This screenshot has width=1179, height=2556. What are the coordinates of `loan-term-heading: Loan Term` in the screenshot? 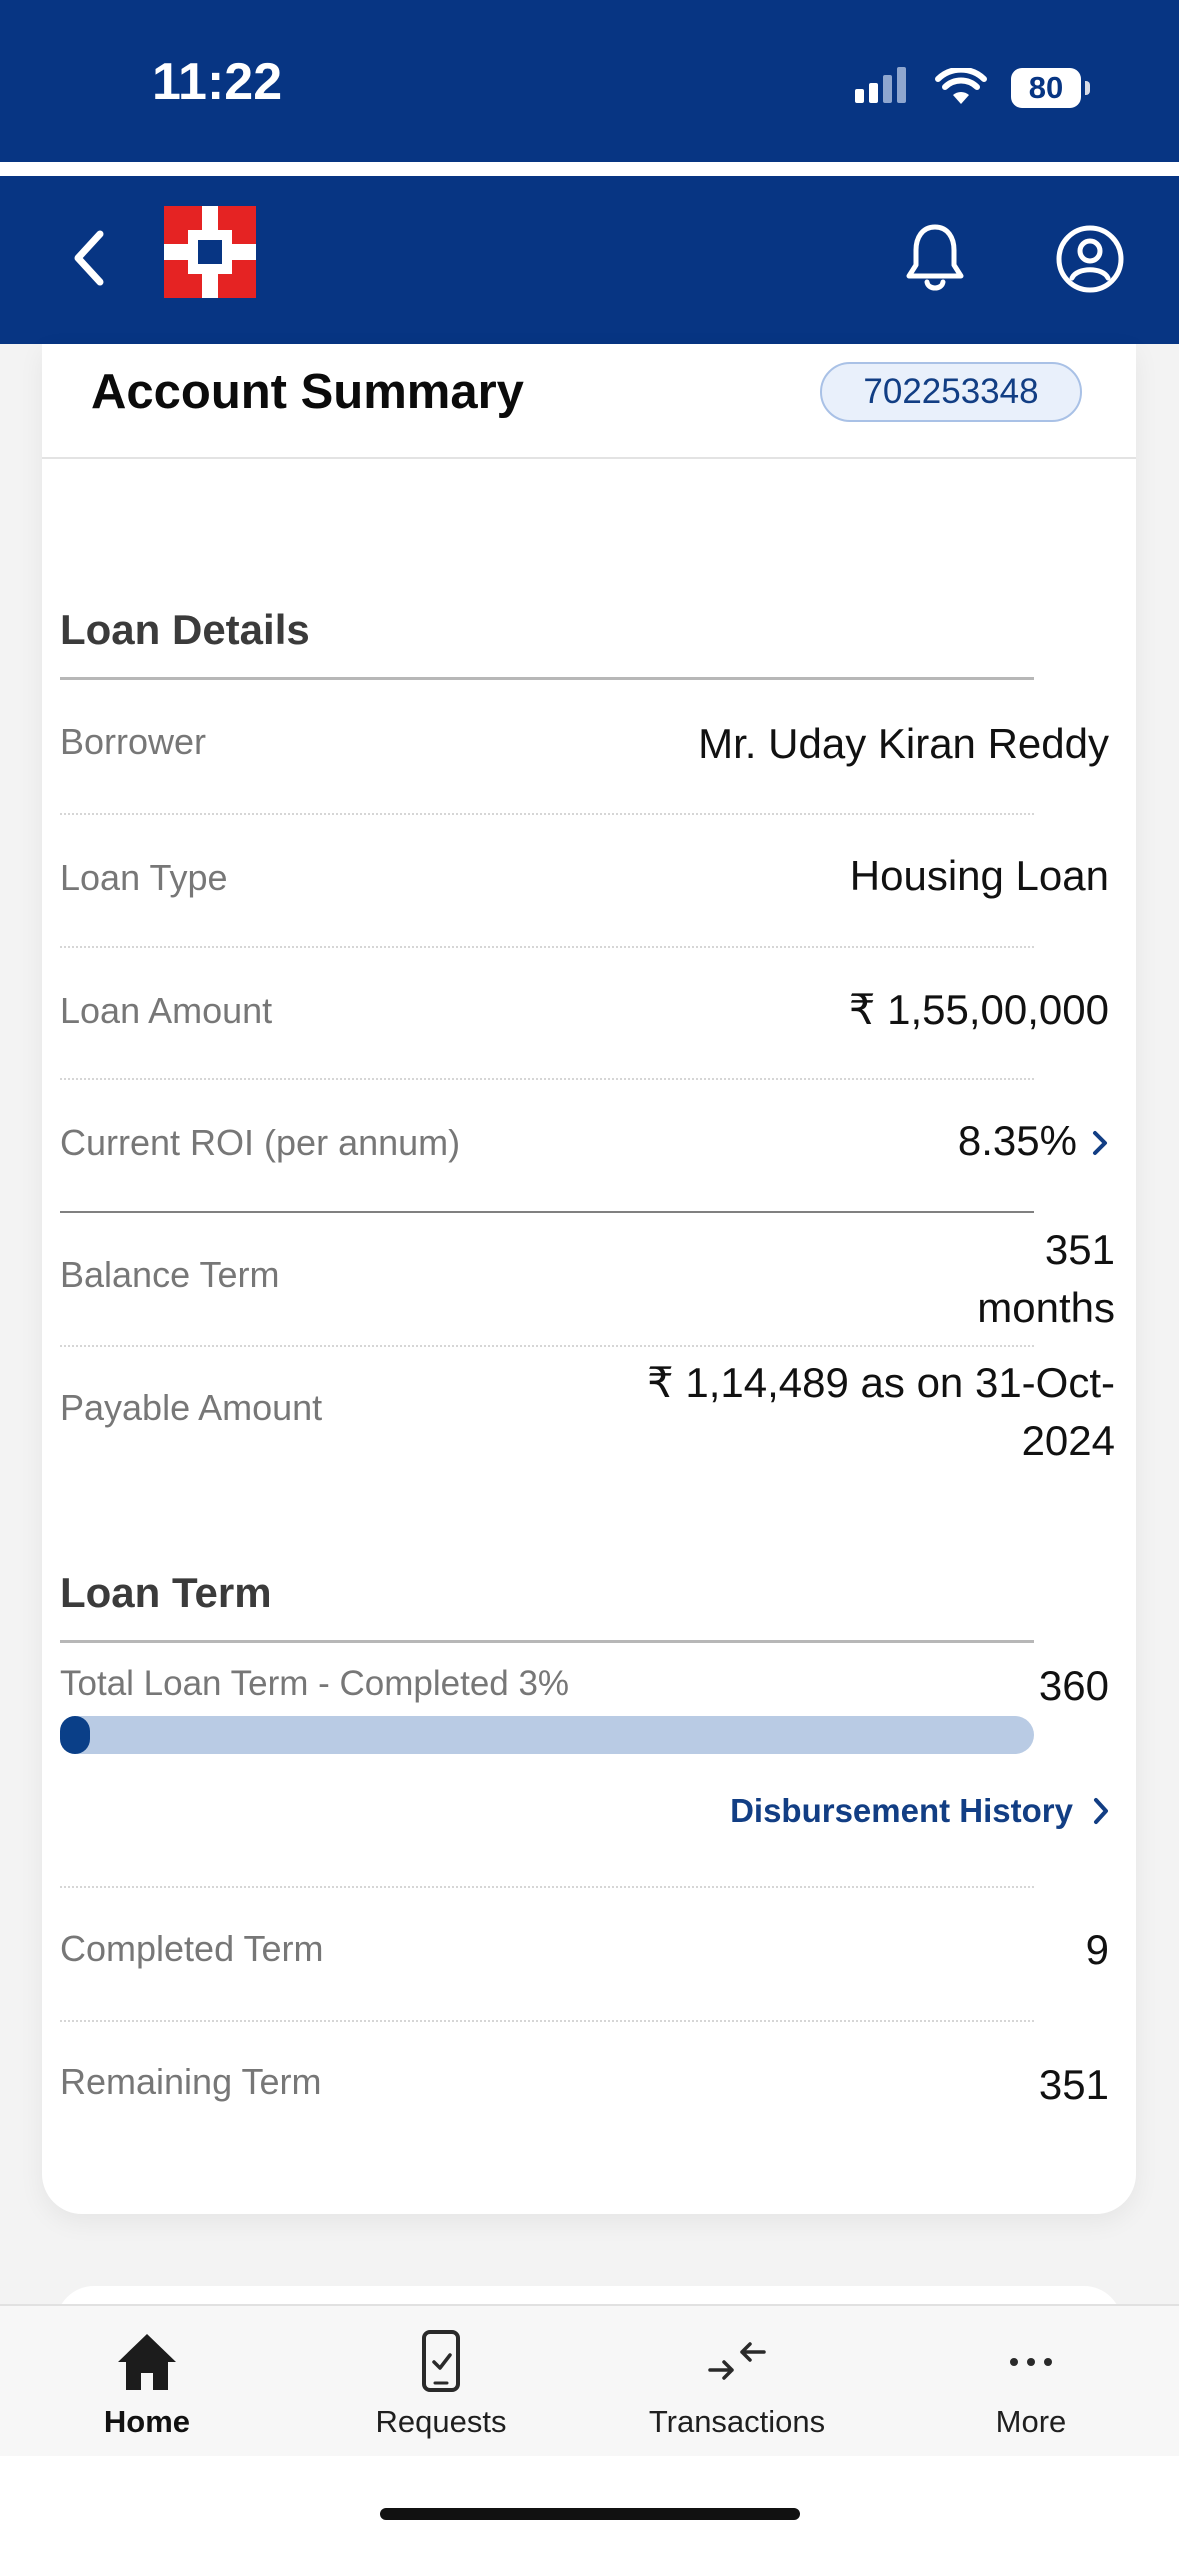 It's located at (166, 1592).